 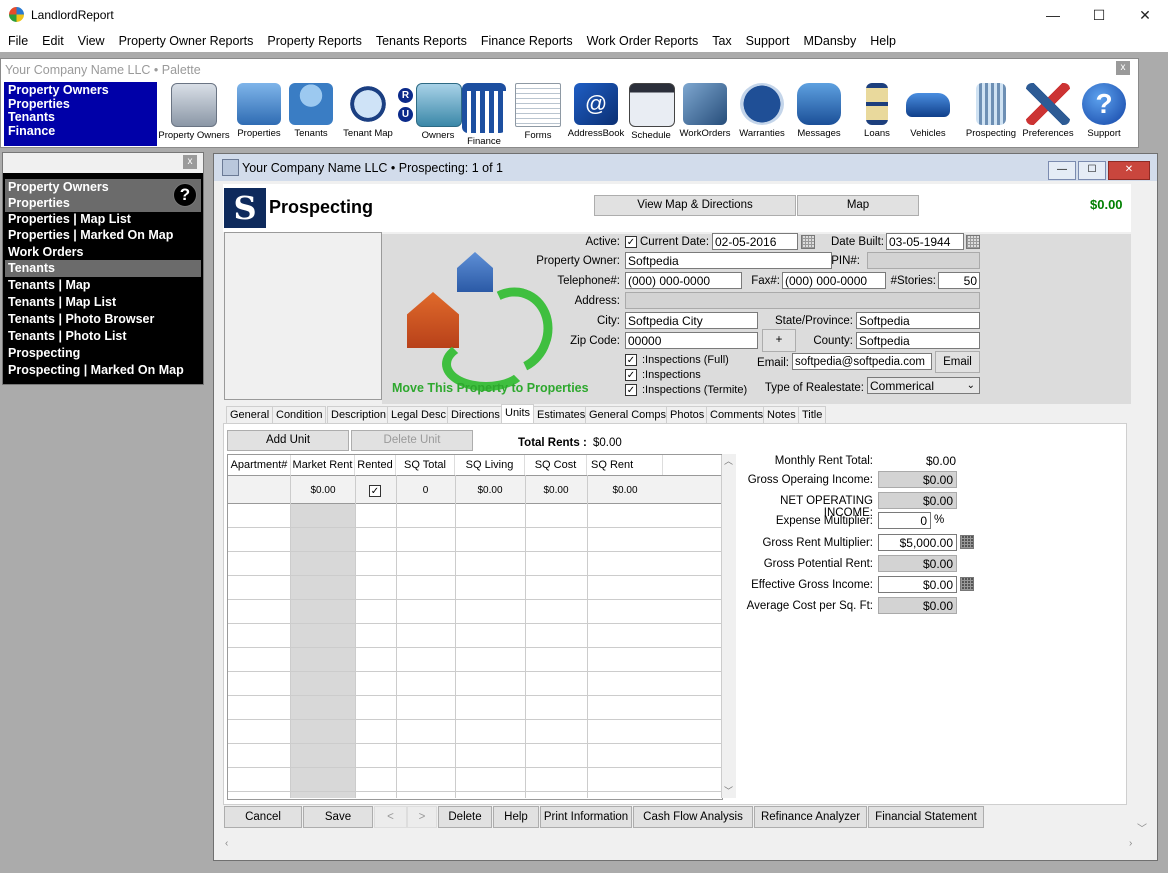 What do you see at coordinates (91, 39) in the screenshot?
I see `menu-view: View` at bounding box center [91, 39].